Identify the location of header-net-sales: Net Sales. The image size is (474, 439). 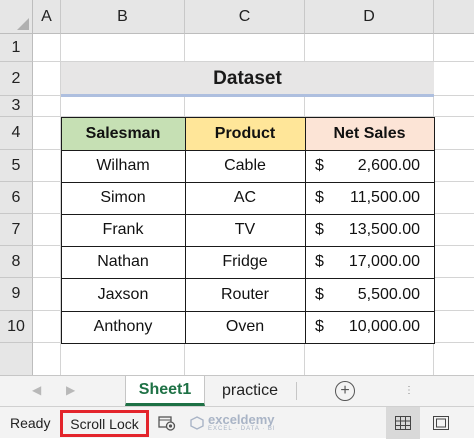
(369, 134).